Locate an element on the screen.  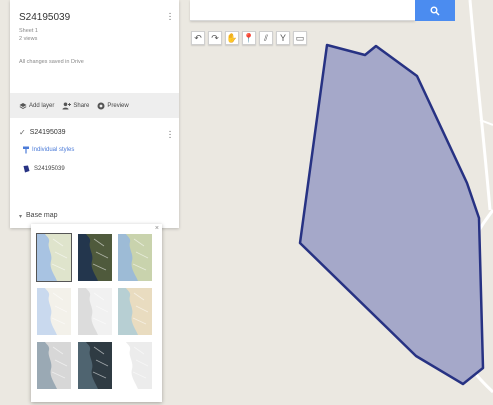
layers-icon is located at coordinates (23, 105).